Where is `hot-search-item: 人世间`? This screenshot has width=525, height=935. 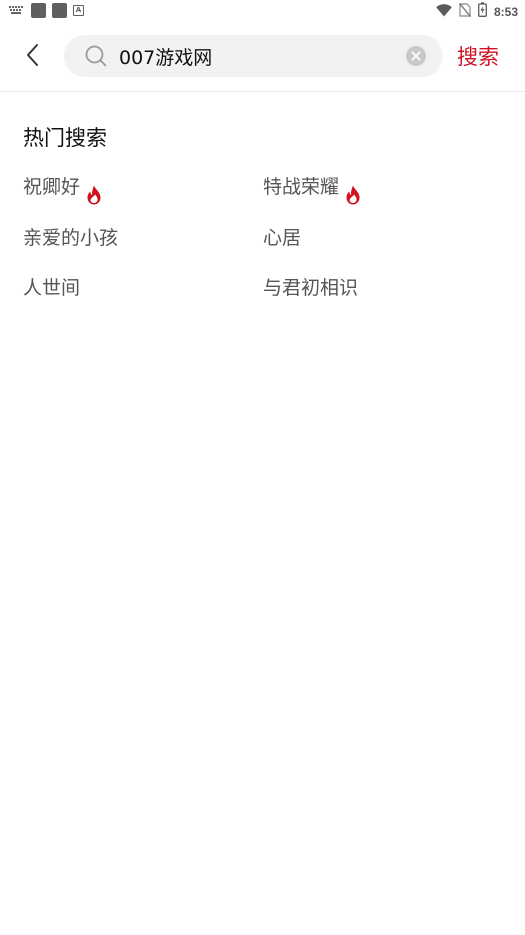 hot-search-item: 人世间 is located at coordinates (51, 288).